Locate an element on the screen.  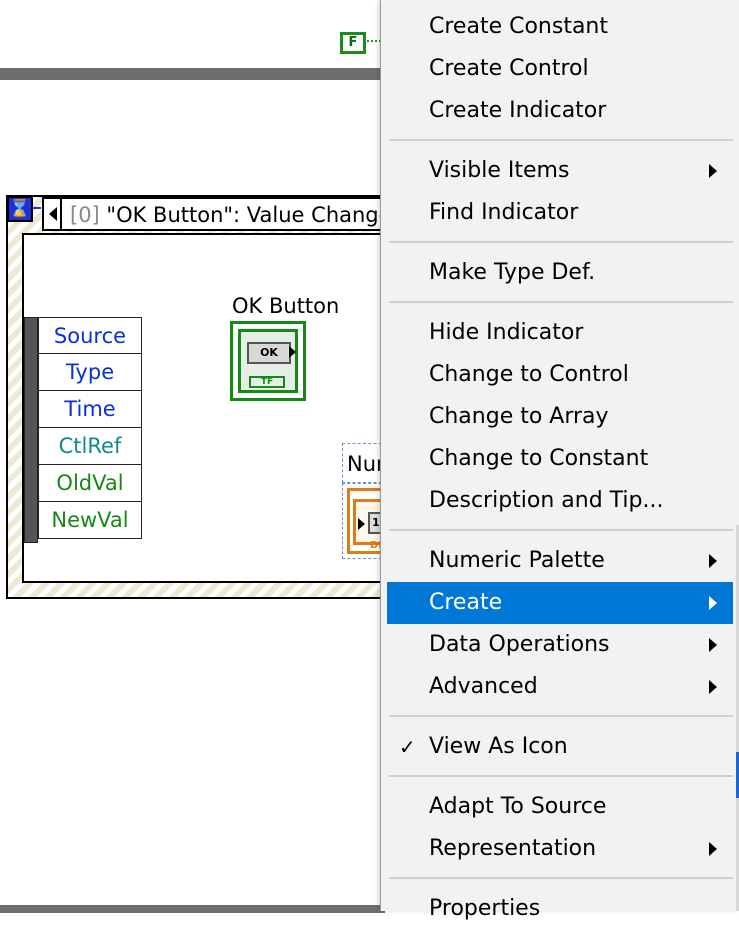
menu-item-label: Change to Control is located at coordinates (529, 374).